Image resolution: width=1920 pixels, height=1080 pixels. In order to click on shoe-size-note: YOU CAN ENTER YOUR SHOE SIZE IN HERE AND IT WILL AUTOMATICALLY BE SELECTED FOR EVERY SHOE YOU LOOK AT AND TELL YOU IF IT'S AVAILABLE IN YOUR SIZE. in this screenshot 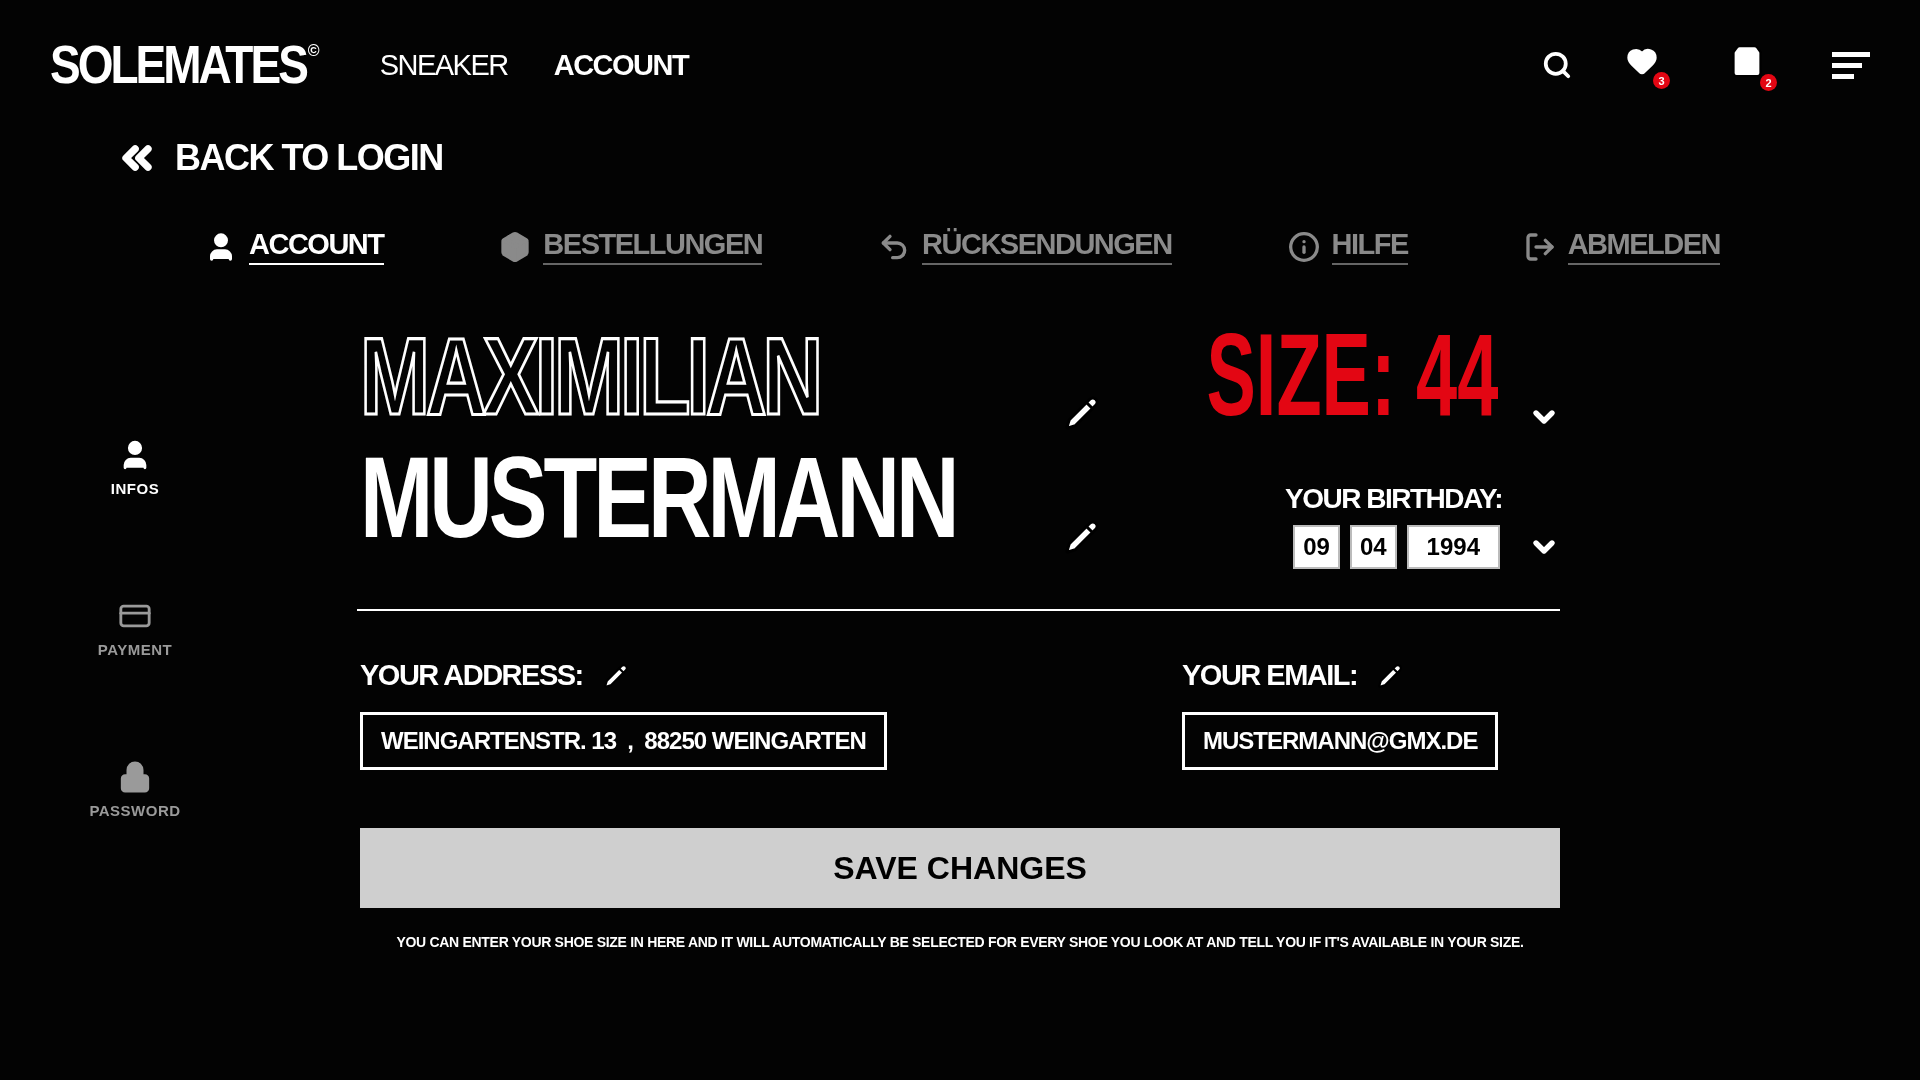, I will do `click(960, 942)`.